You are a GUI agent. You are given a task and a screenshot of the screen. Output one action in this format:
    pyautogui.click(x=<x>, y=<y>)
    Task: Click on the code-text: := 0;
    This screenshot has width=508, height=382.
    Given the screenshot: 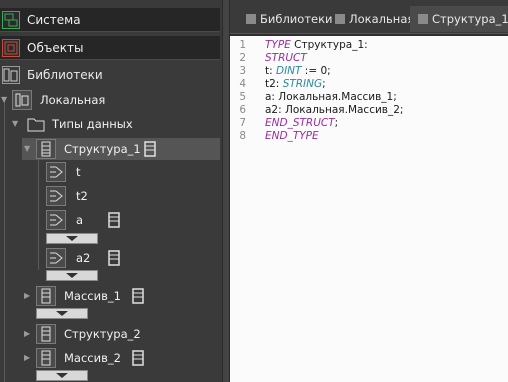 What is the action you would take?
    pyautogui.click(x=316, y=71)
    